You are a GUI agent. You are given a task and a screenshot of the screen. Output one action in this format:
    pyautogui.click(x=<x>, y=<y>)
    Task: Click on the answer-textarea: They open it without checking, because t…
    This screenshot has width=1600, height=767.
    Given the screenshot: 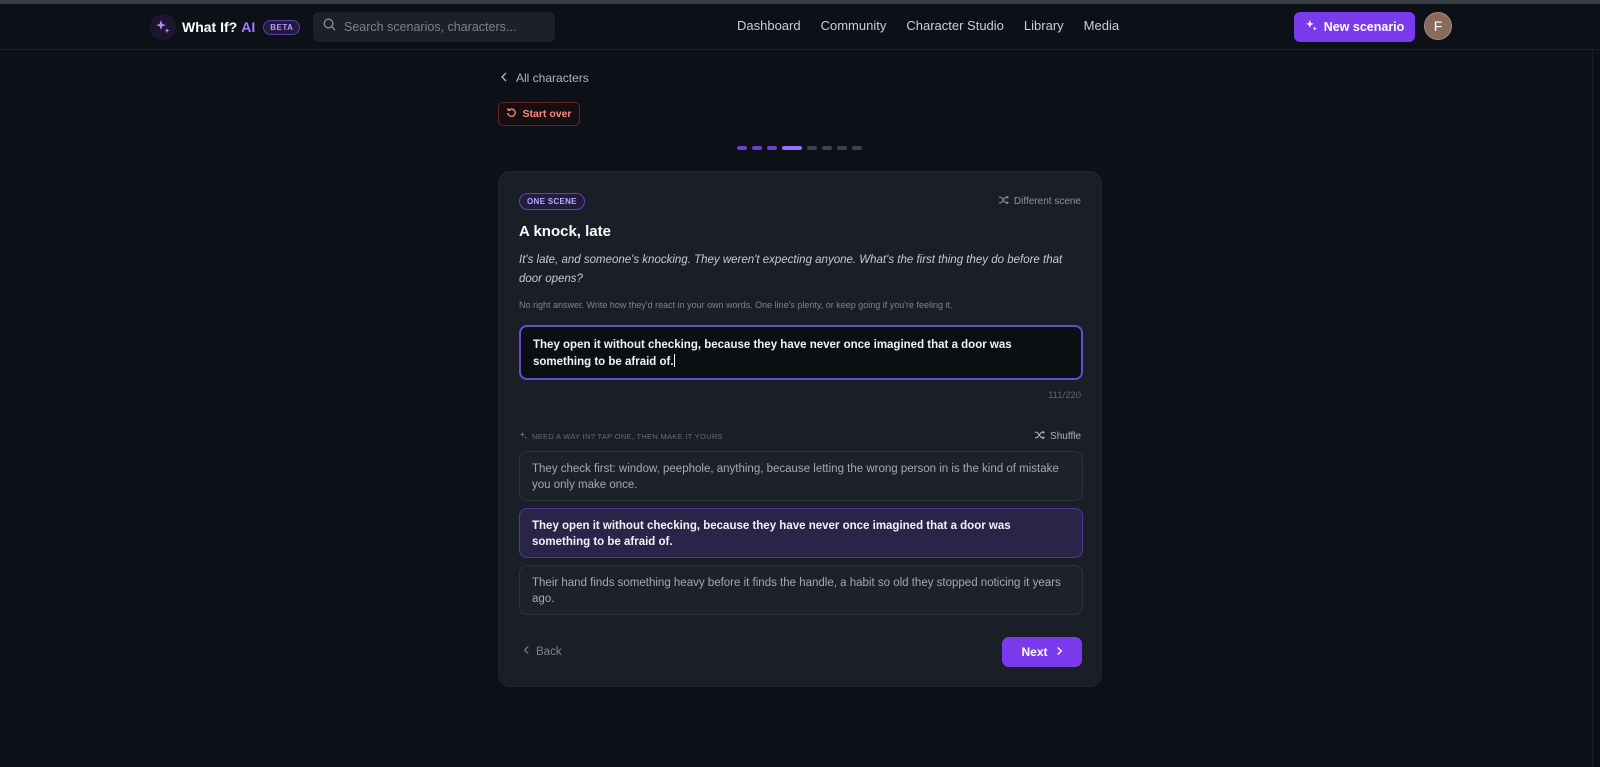 What is the action you would take?
    pyautogui.click(x=801, y=352)
    